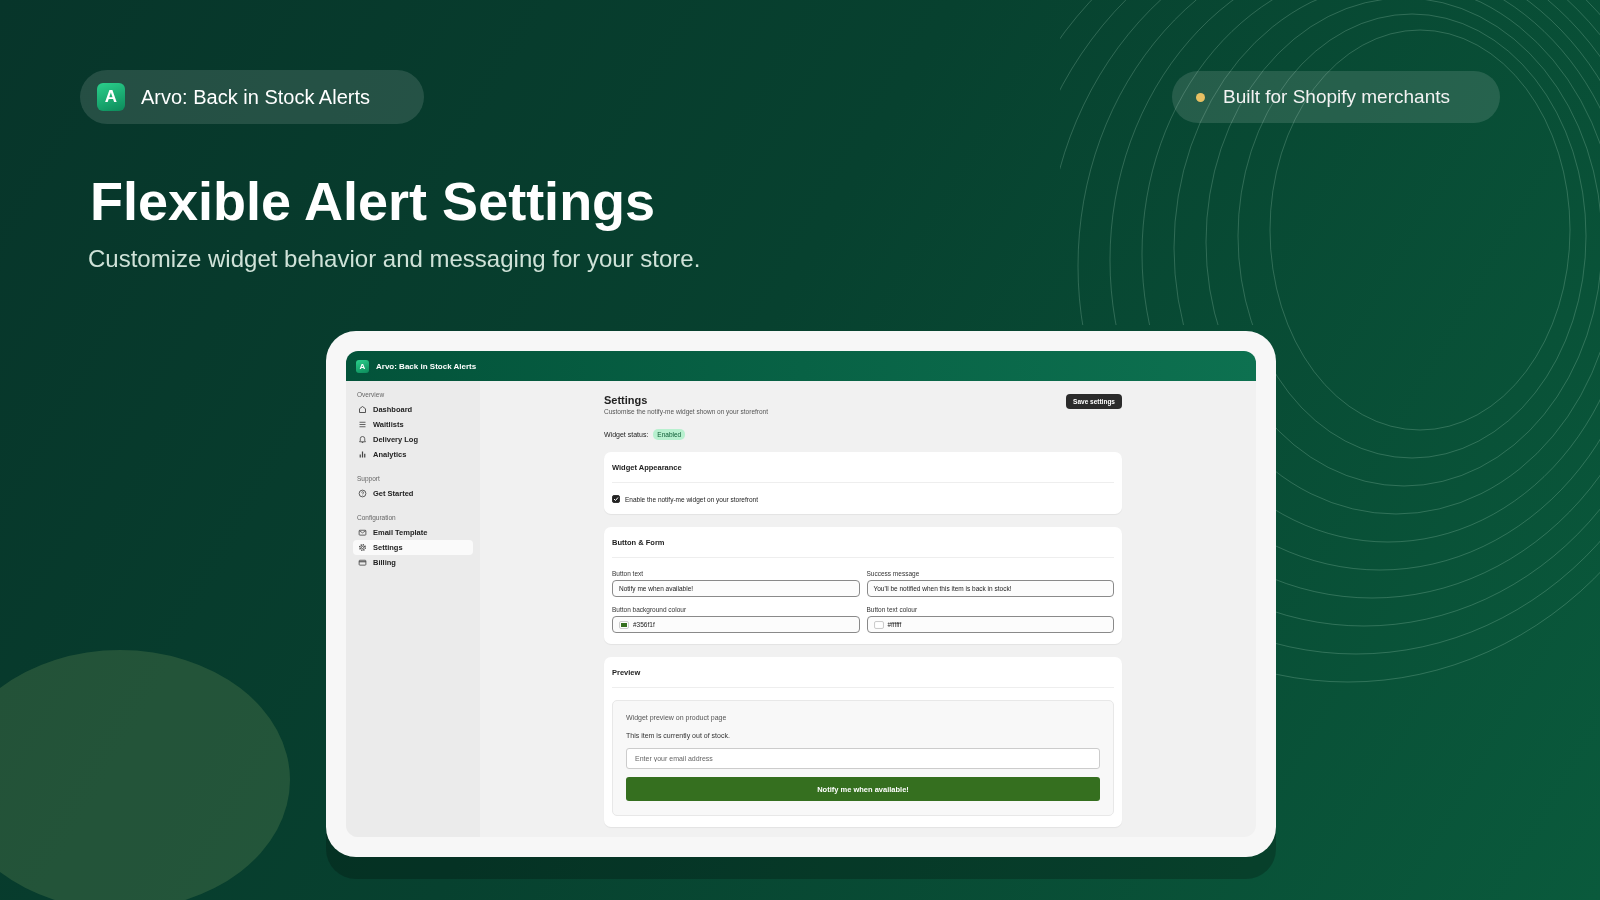 Image resolution: width=1600 pixels, height=900 pixels. I want to click on mail-icon, so click(362, 533).